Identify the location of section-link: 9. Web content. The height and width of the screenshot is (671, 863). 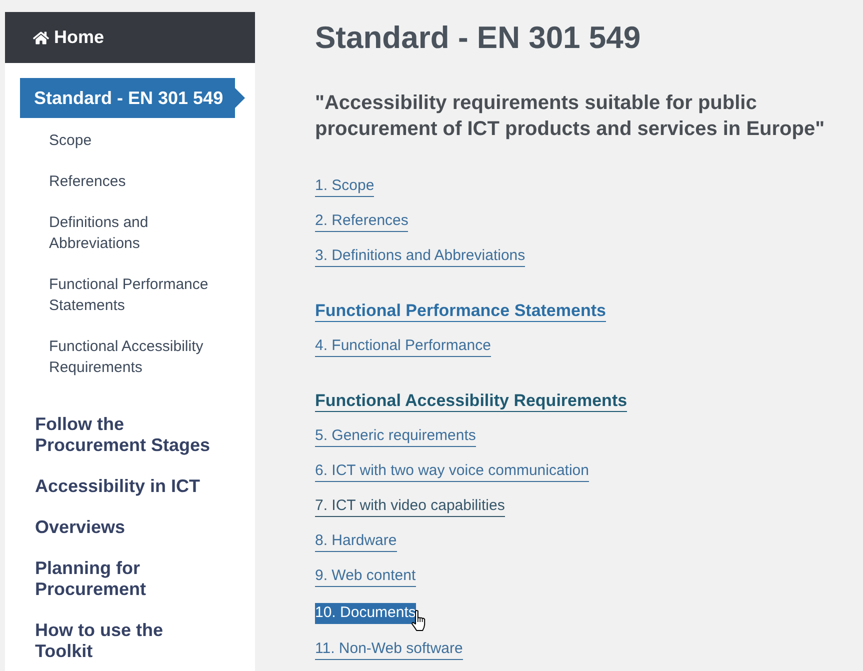
(365, 576).